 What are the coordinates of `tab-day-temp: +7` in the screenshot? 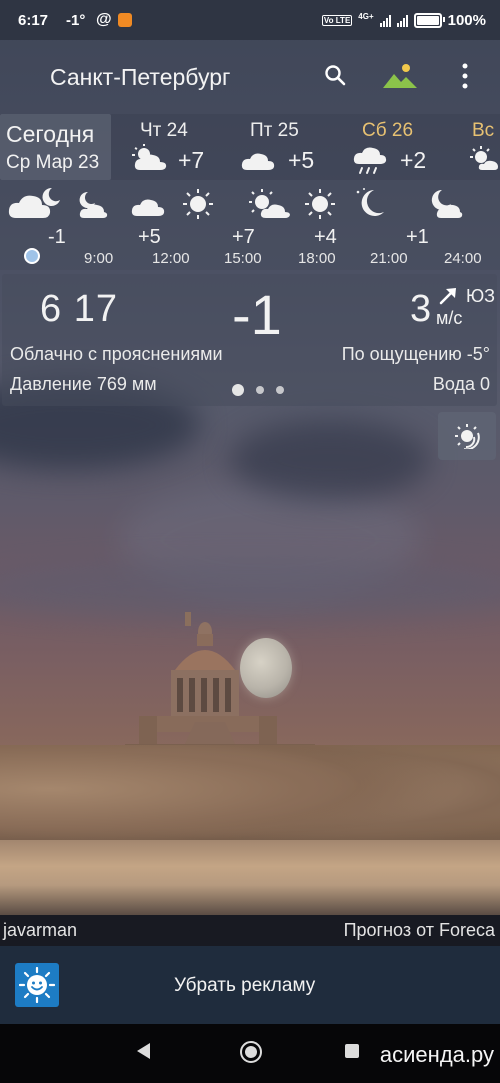 It's located at (191, 160).